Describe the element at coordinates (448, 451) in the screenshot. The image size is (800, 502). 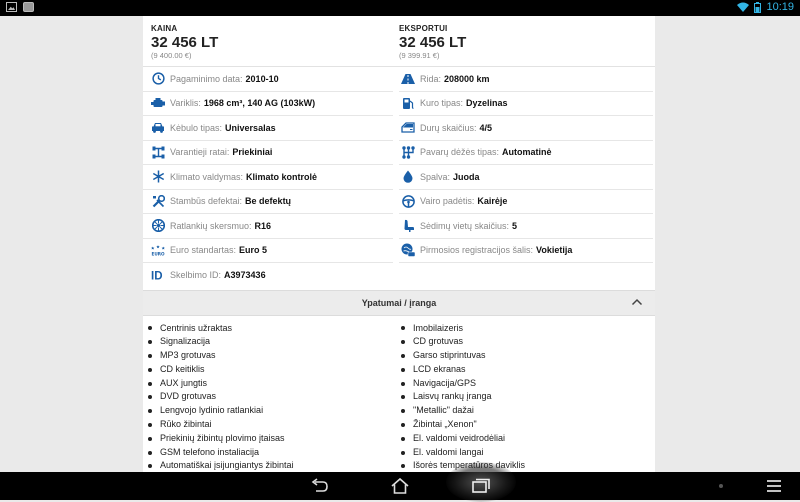
I see `feature-label: El. valdomi langai` at that location.